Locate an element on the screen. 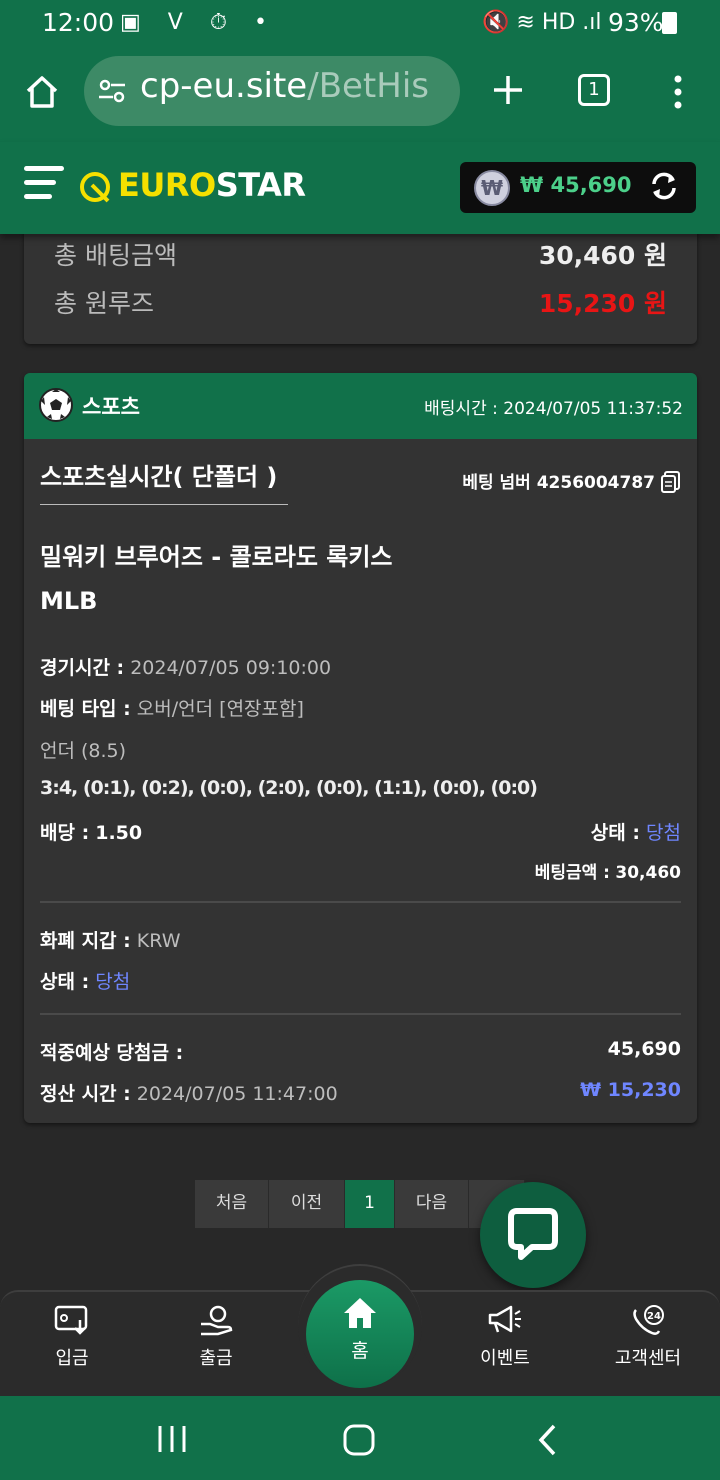 The width and height of the screenshot is (720, 1480). url-host: cp-eu.site is located at coordinates (224, 86).